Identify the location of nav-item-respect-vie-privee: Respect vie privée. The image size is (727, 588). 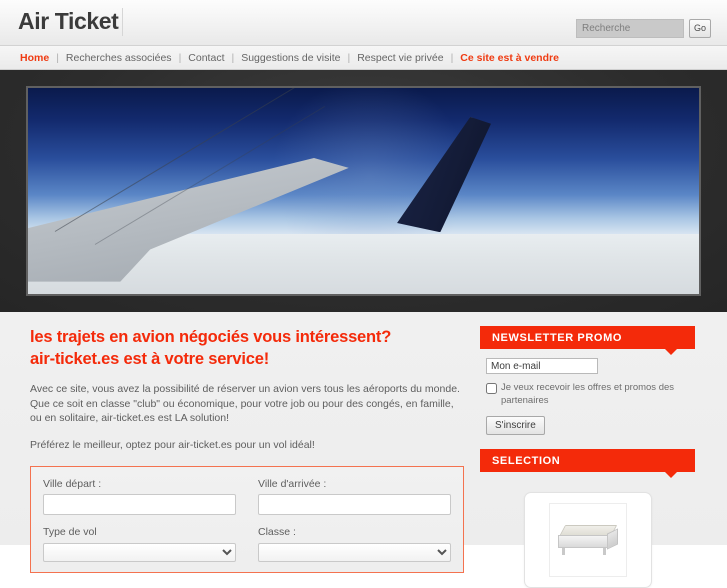
(400, 58).